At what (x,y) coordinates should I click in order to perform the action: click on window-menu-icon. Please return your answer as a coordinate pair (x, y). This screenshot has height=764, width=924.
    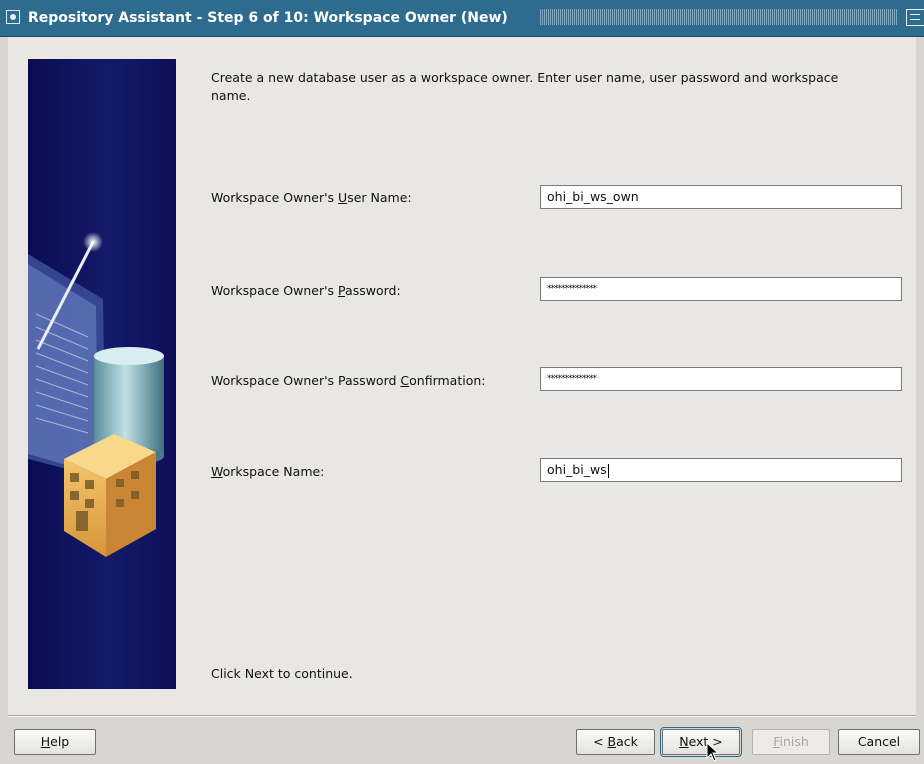
    Looking at the image, I should click on (13, 17).